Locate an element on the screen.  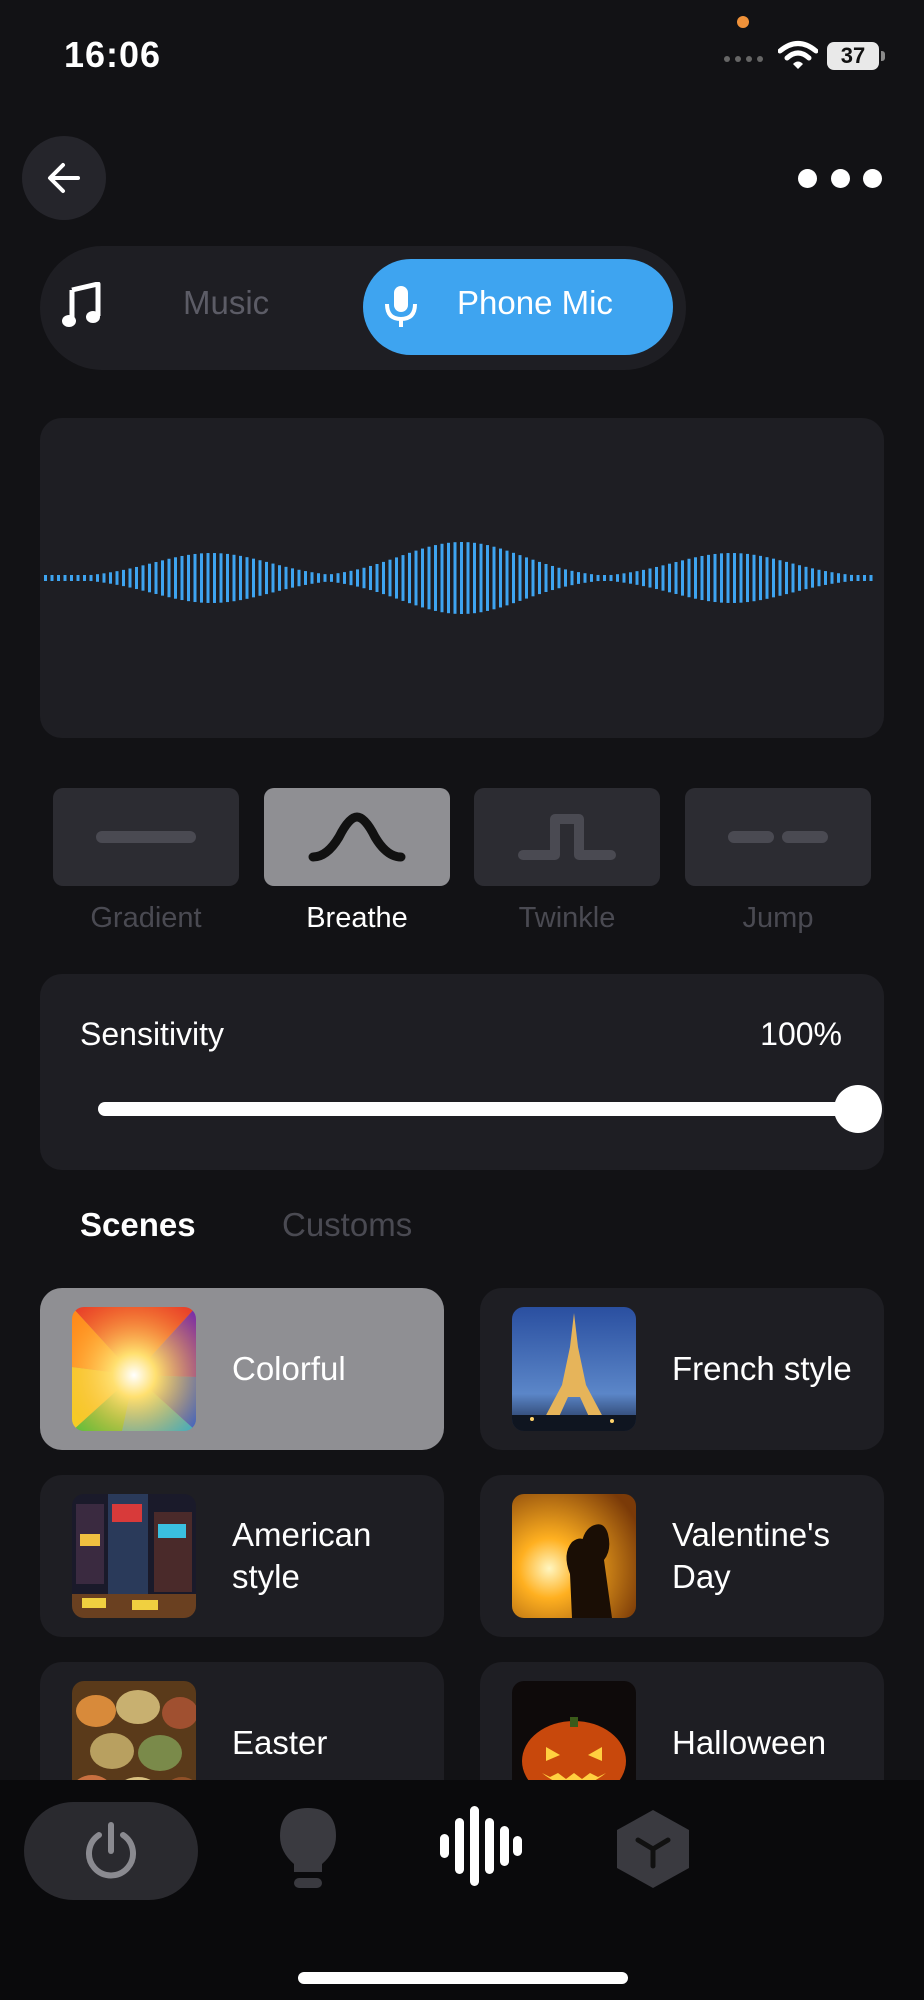
music-wave-icon is located at coordinates (480, 1848).